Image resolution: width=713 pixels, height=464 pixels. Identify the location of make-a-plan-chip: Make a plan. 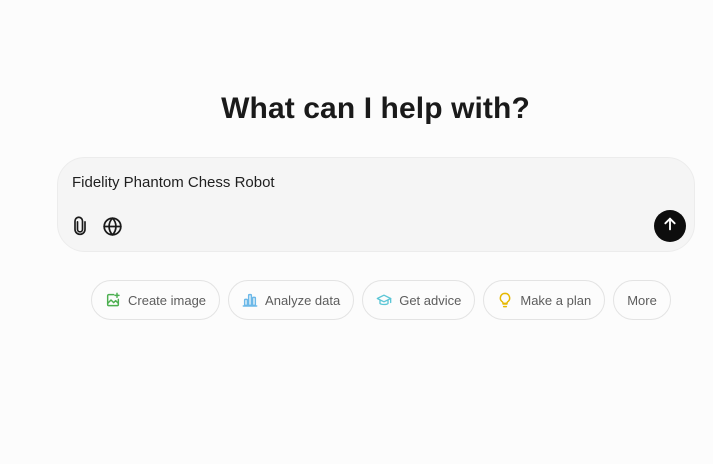
(544, 300).